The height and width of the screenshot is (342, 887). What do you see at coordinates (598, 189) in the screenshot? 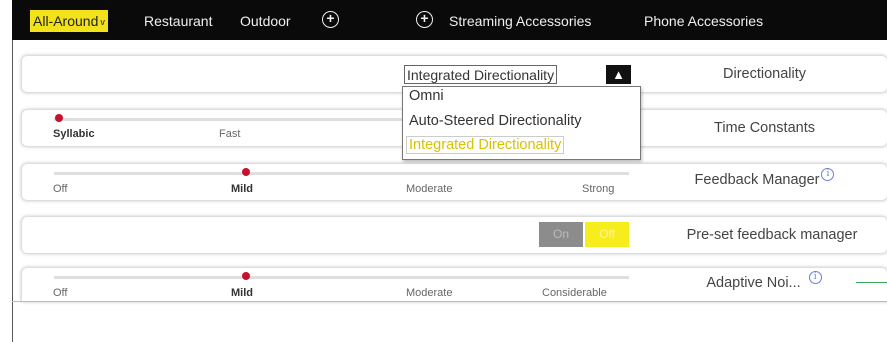
I see `slider-stop-strong: Strong` at bounding box center [598, 189].